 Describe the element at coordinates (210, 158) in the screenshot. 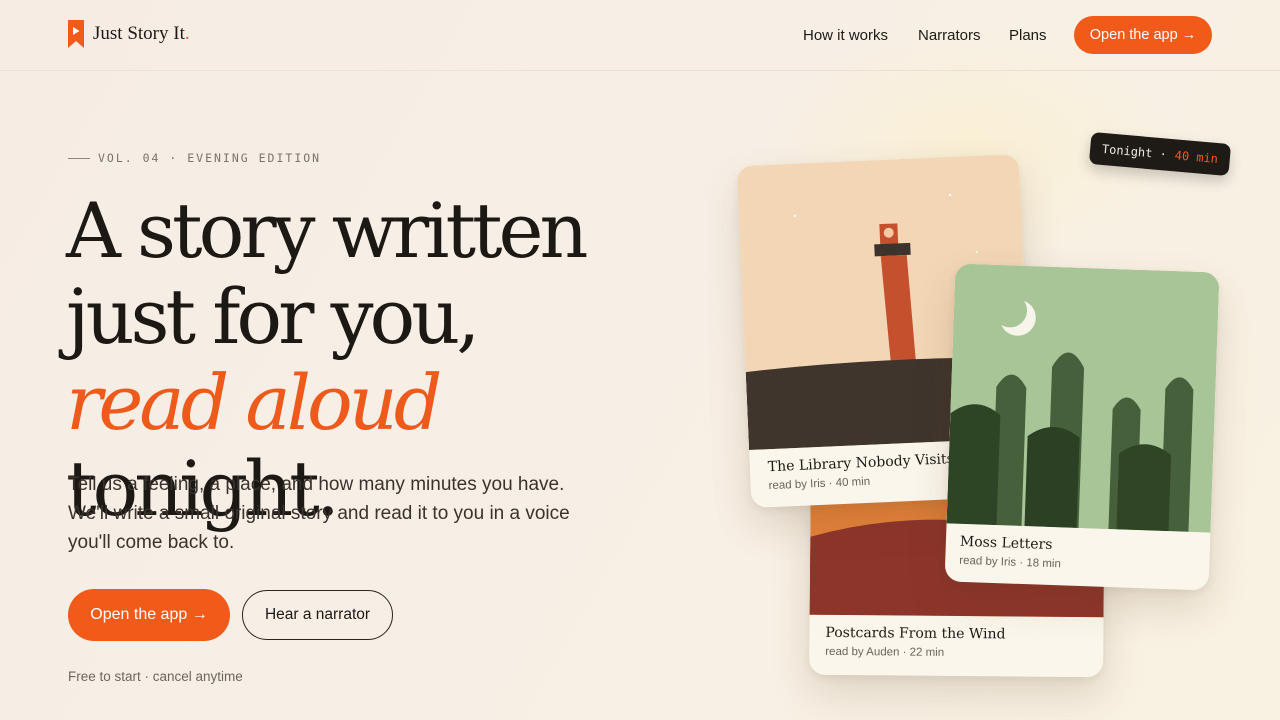

I see `eyebrow-text: VOL. 04 · EVENING EDITION` at that location.